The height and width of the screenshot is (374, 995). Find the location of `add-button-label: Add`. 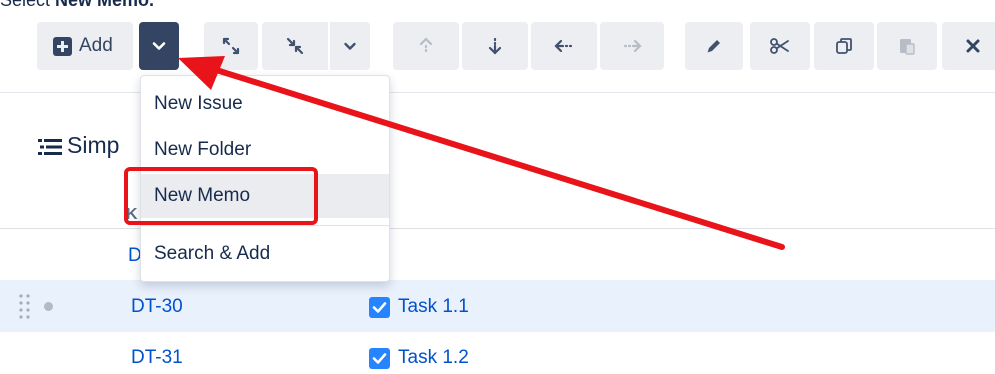

add-button-label: Add is located at coordinates (96, 45).